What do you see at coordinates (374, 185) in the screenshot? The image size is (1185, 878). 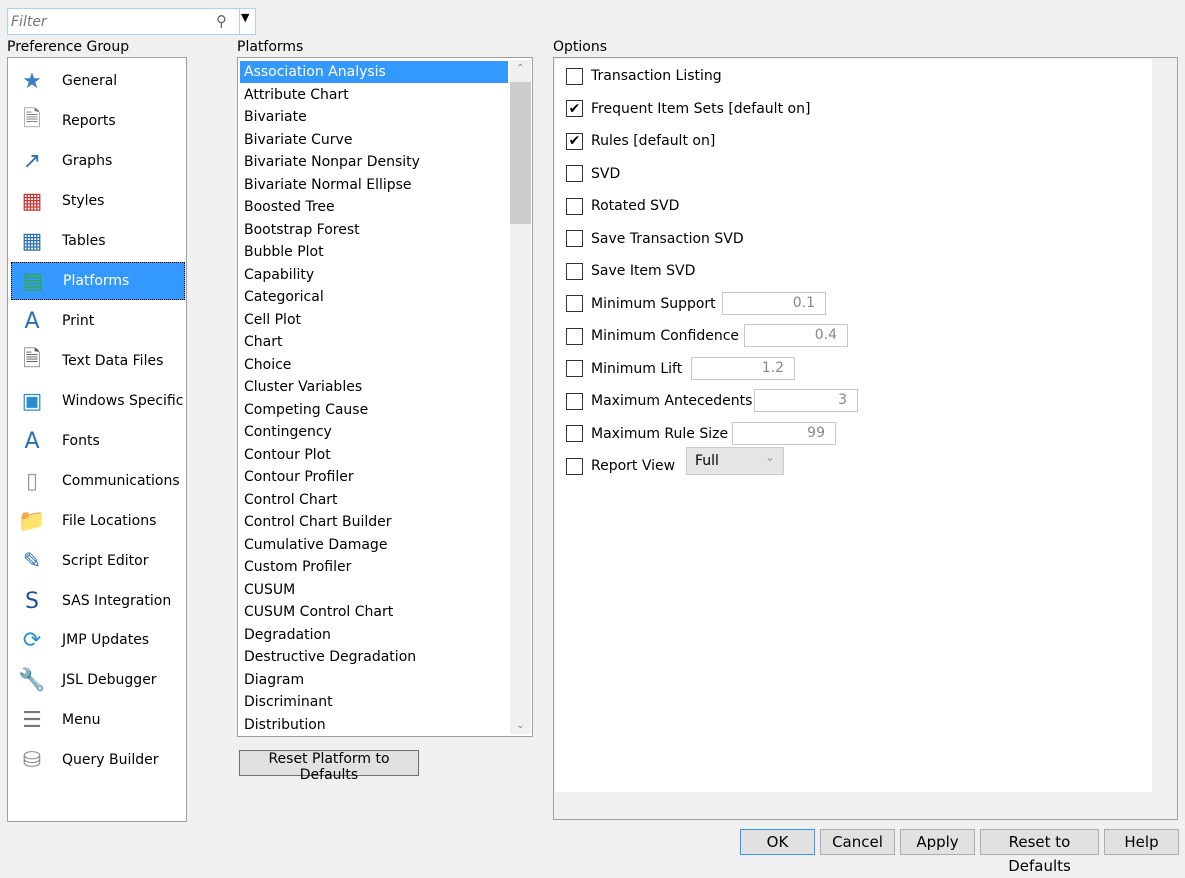 I see `platform-item: Bivariate Normal Ellipse` at bounding box center [374, 185].